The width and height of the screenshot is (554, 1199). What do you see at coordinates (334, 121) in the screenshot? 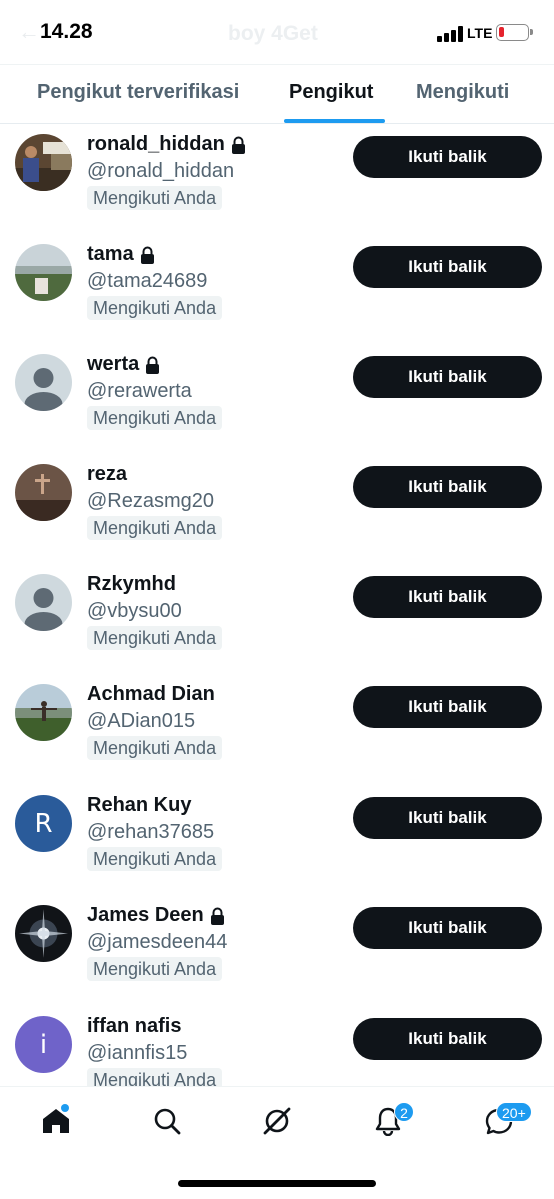
I see `active-tab-indicator` at bounding box center [334, 121].